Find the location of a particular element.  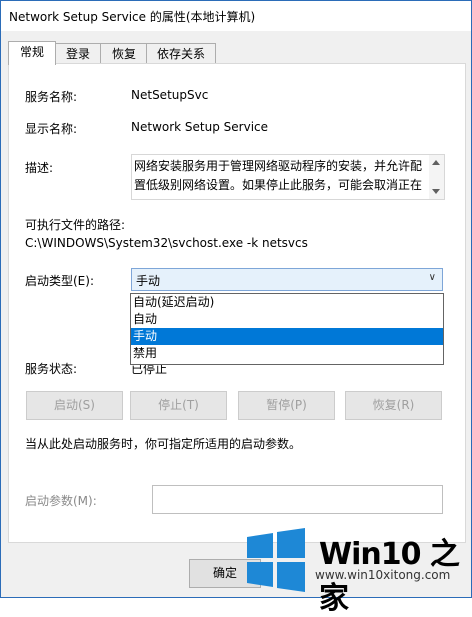

option-manual: 手动 is located at coordinates (287, 336).